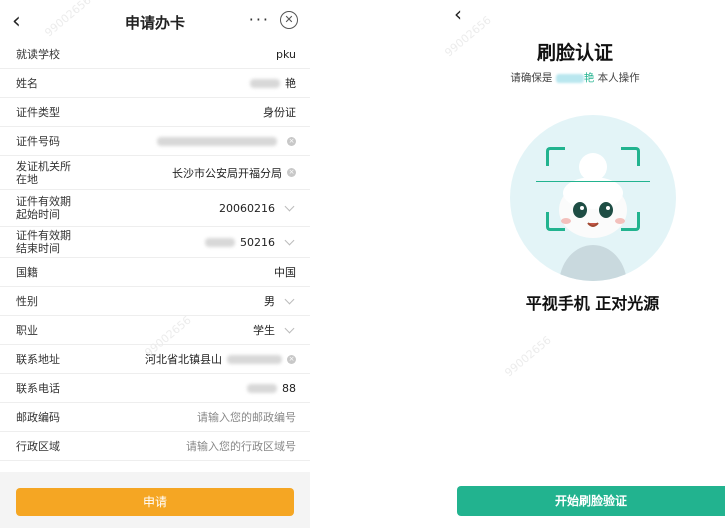 The image size is (725, 528). Describe the element at coordinates (155, 83) in the screenshot. I see `form-row: 姓名 艳` at that location.